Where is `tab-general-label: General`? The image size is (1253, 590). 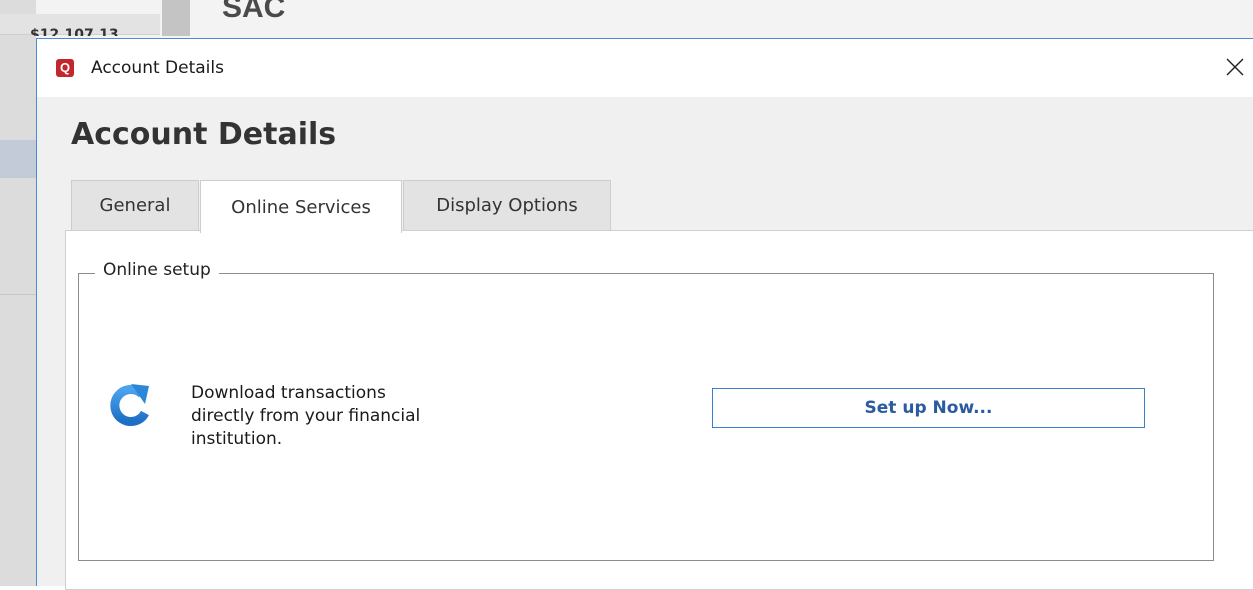 tab-general-label: General is located at coordinates (135, 205).